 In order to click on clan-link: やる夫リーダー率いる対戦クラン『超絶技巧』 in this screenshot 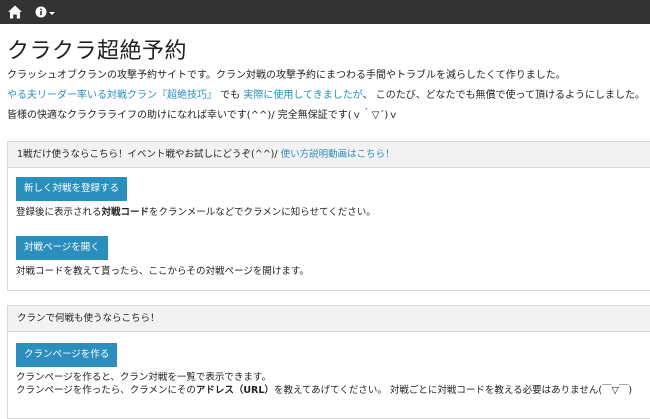, I will do `click(112, 95)`.